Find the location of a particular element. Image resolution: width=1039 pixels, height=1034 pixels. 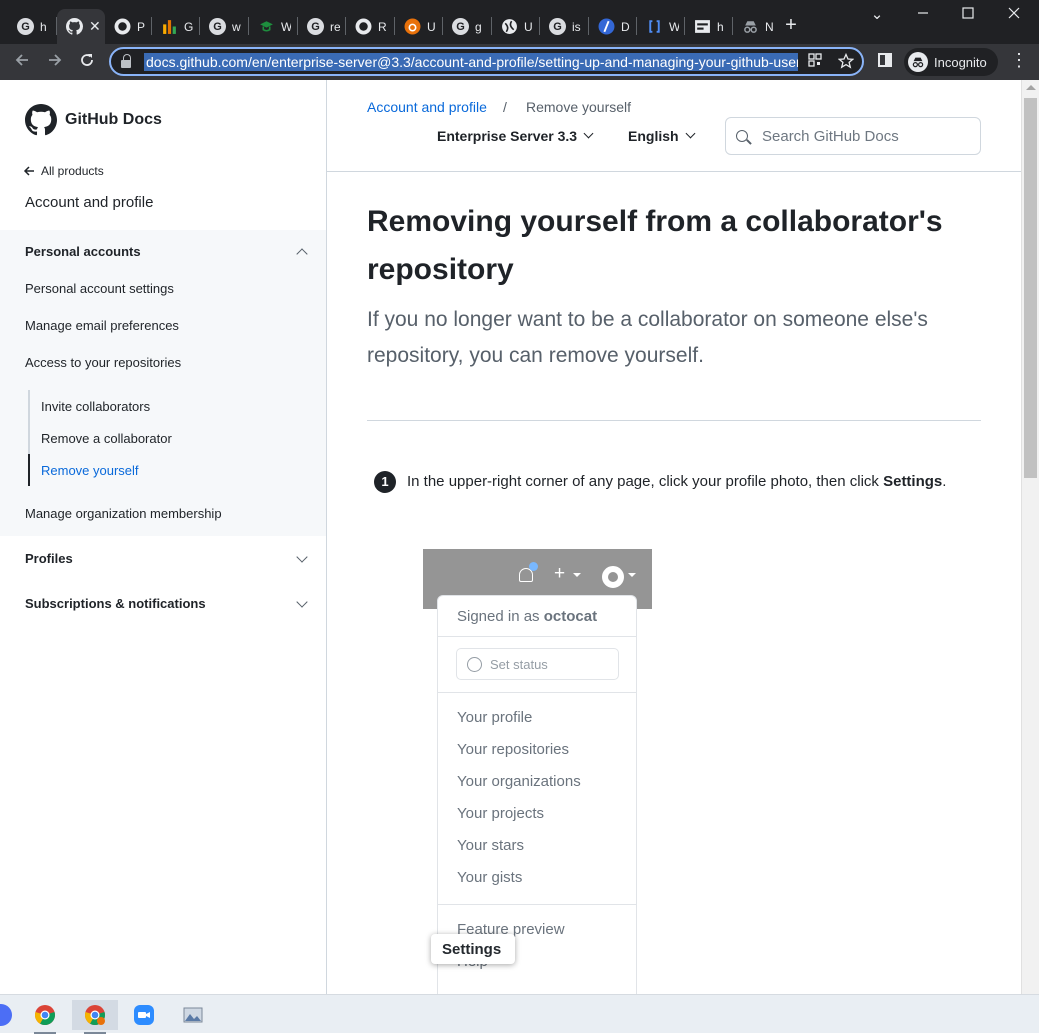

bracket-icon is located at coordinates (654, 26).